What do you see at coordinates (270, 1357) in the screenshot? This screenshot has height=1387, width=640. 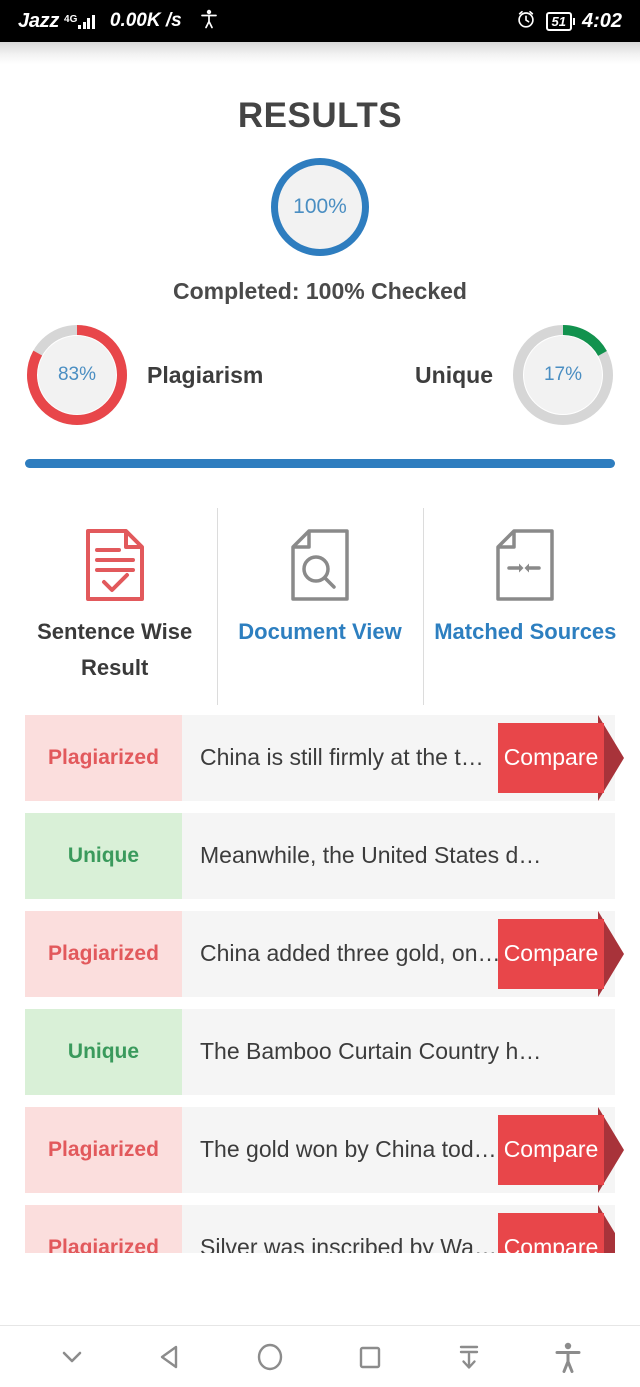 I see `home-circle-icon` at bounding box center [270, 1357].